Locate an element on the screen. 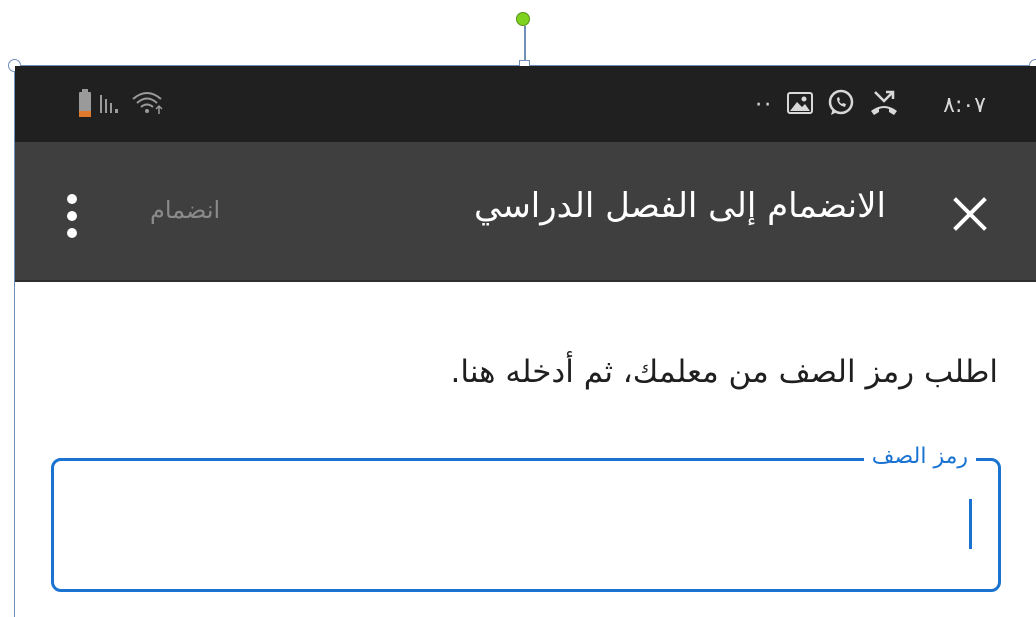  rotation-handle is located at coordinates (523, 19).